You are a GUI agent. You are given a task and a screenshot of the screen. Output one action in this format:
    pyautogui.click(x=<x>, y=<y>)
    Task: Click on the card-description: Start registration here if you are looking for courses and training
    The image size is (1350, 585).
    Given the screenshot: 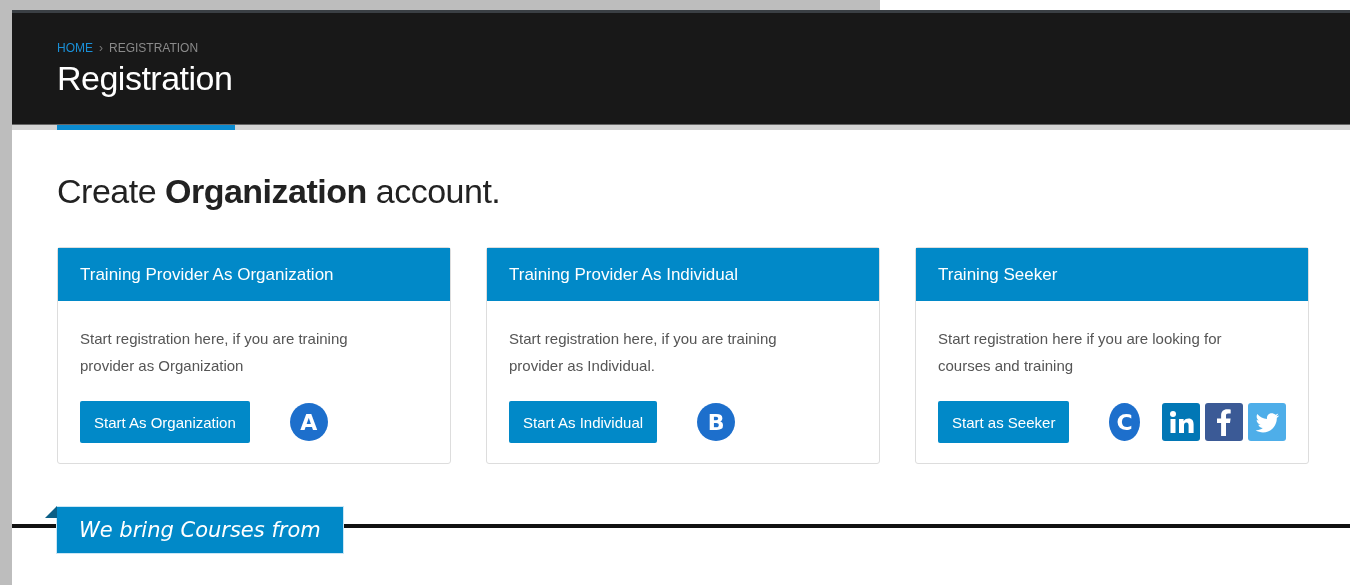 What is the action you would take?
    pyautogui.click(x=1080, y=352)
    